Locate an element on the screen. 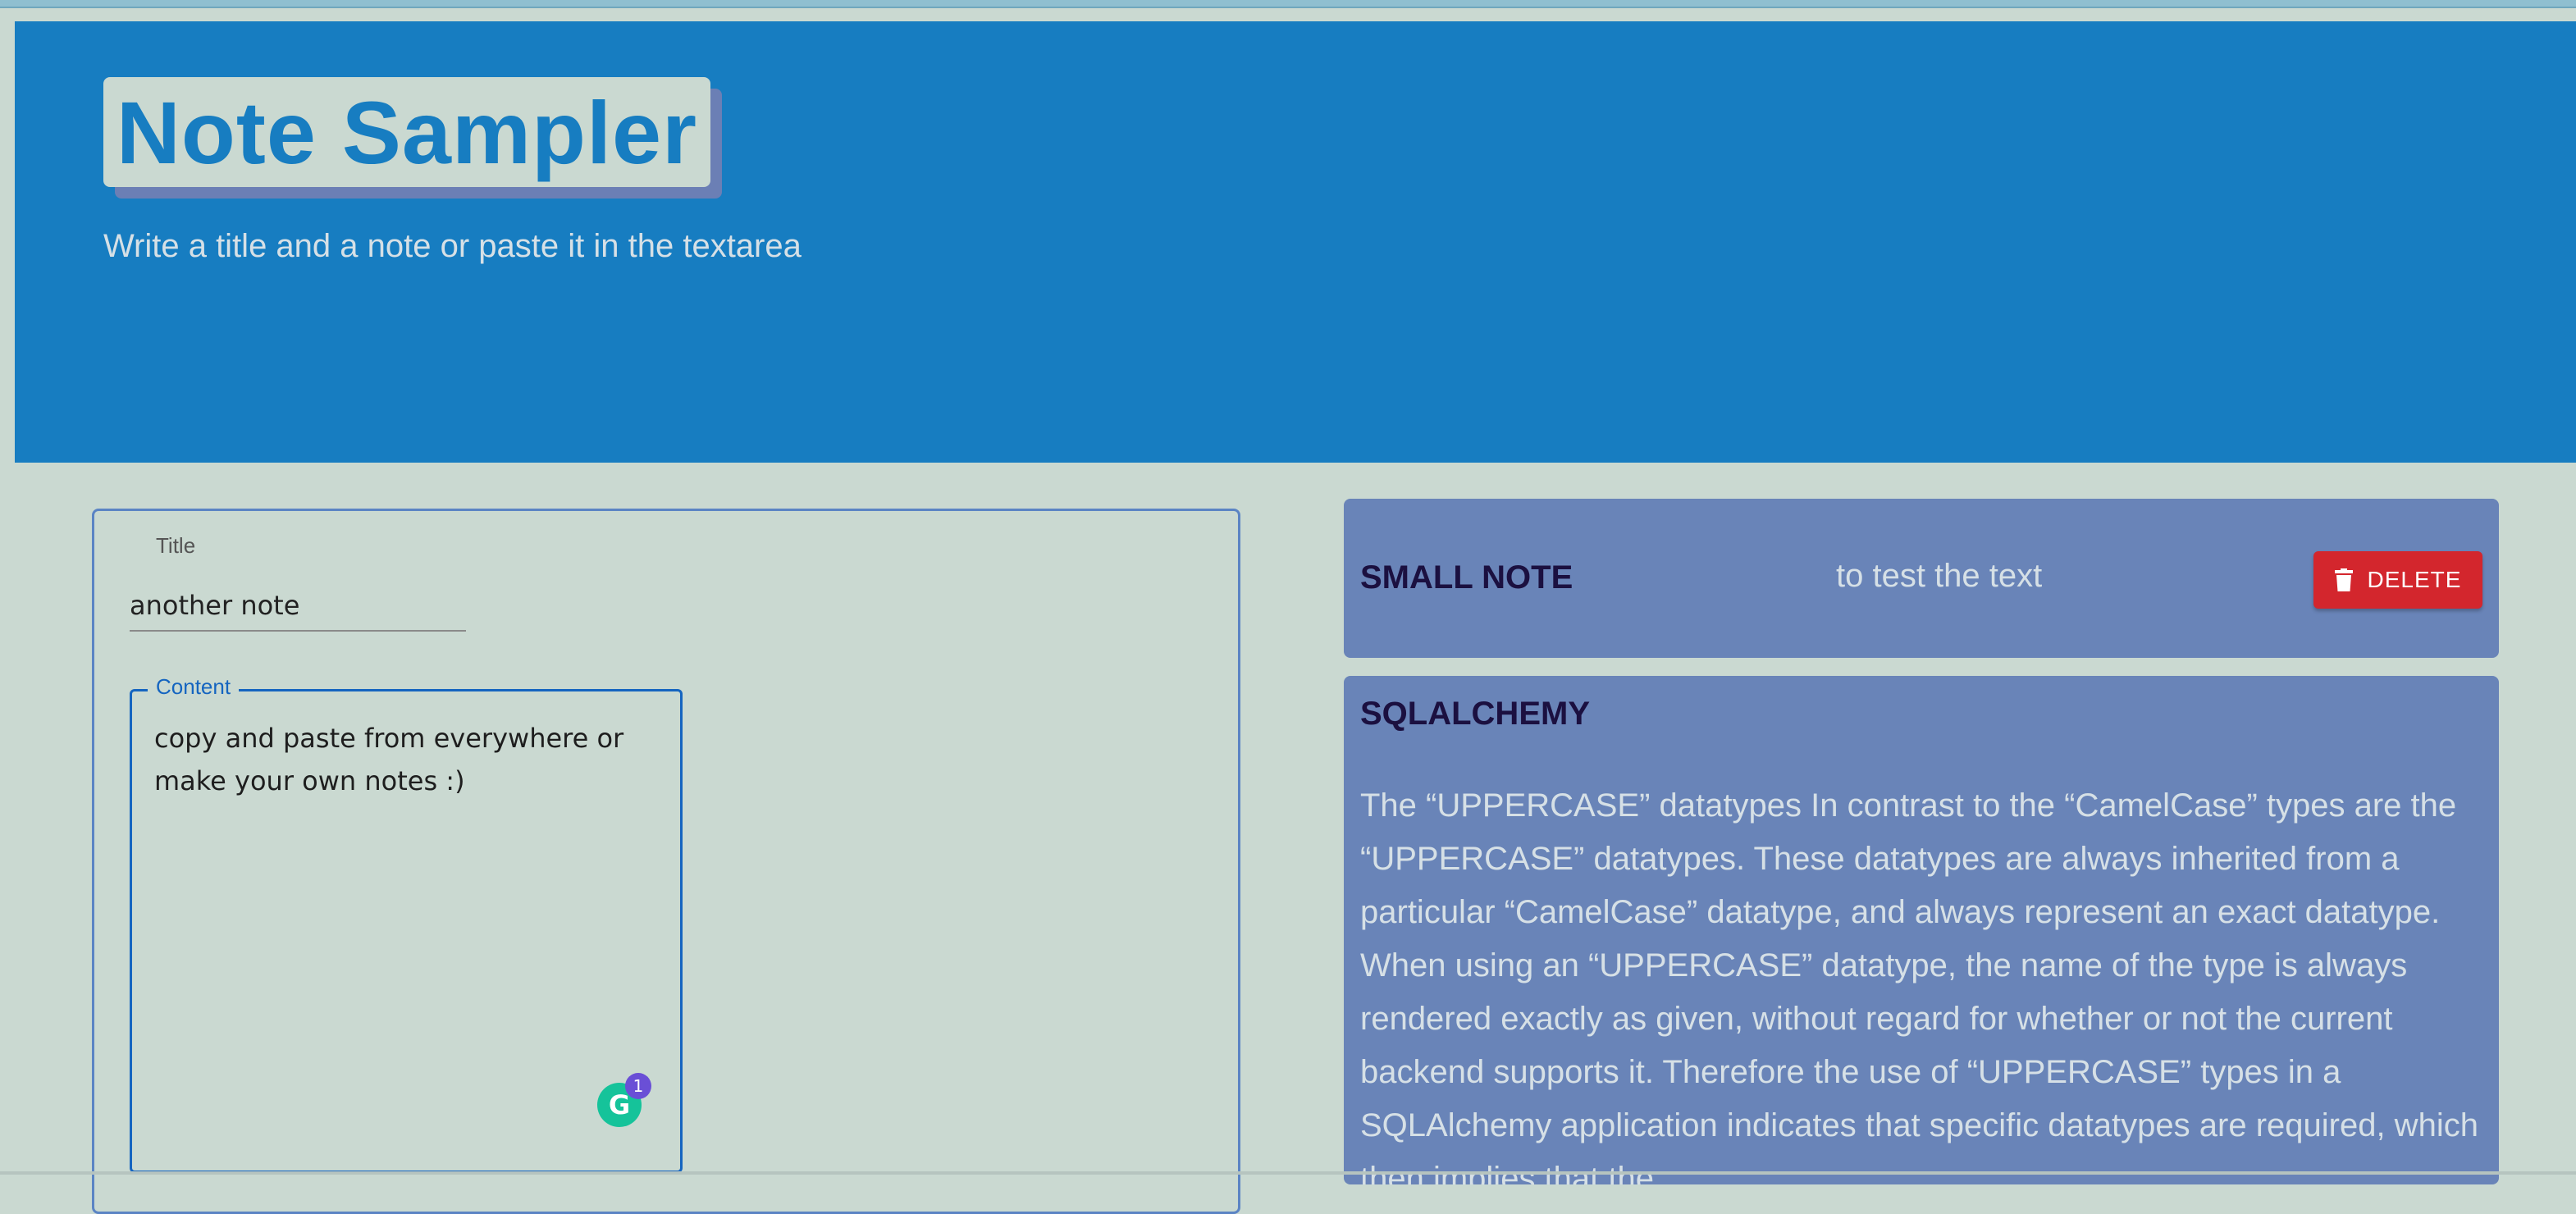 This screenshot has height=1214, width=2576. grammarly-count-badge: 1 is located at coordinates (638, 1086).